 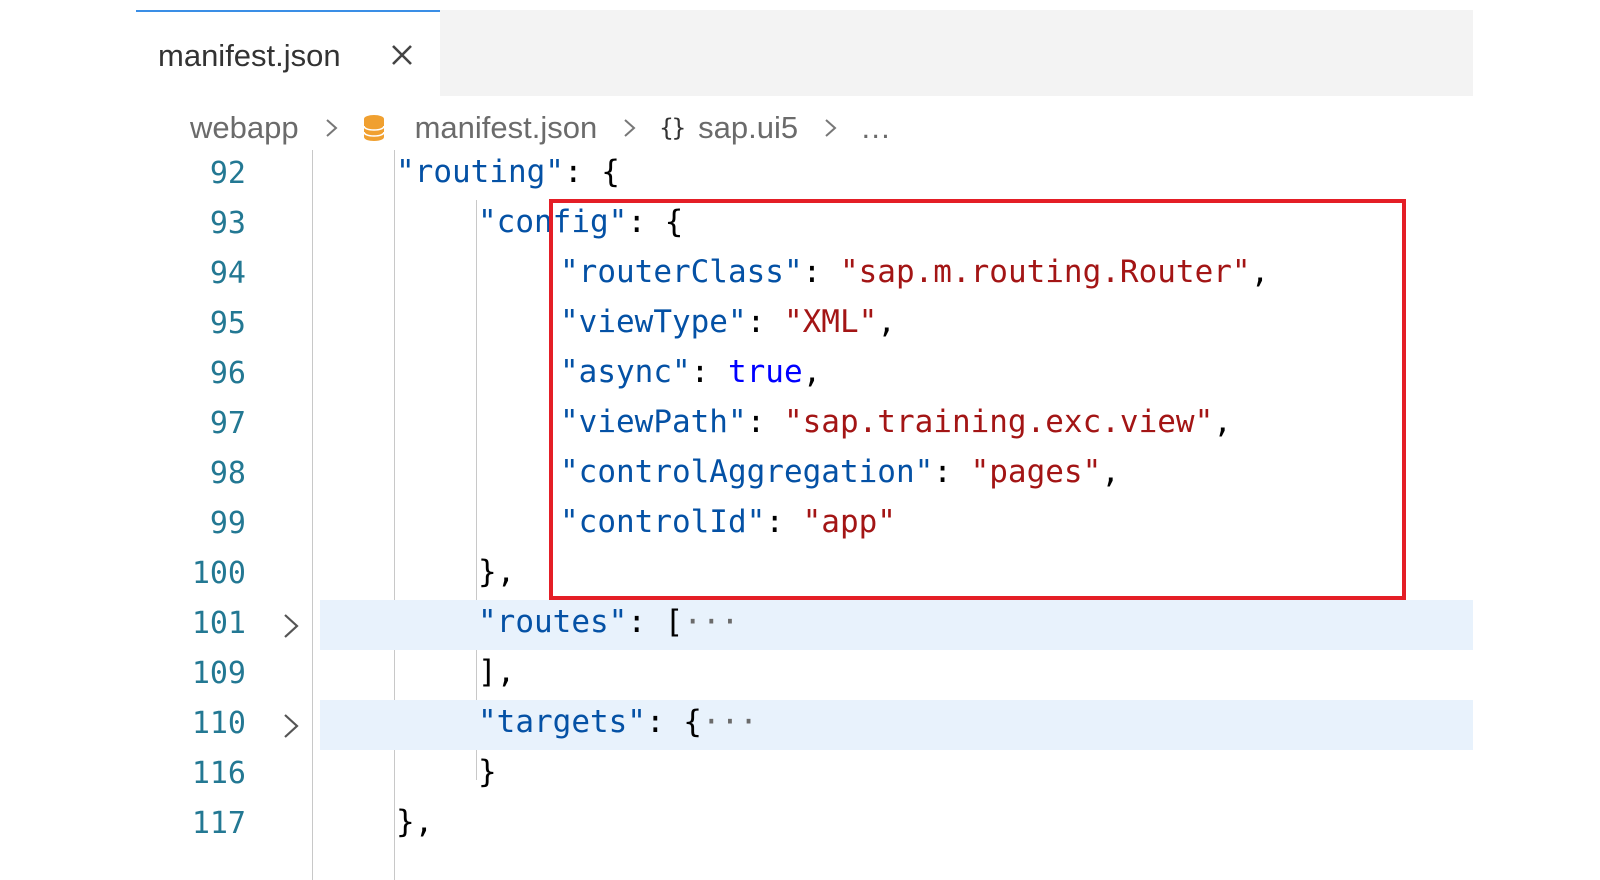 What do you see at coordinates (804, 675) in the screenshot?
I see `code-line: 109],` at bounding box center [804, 675].